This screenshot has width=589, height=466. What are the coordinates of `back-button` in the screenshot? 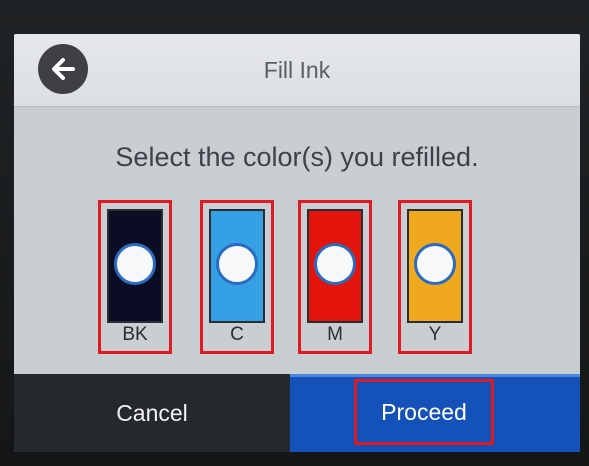 It's located at (63, 69).